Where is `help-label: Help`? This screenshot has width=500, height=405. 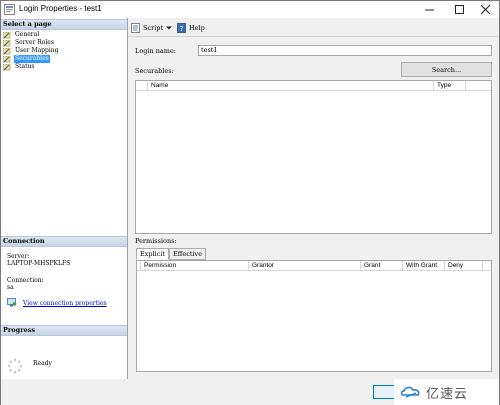
help-label: Help is located at coordinates (197, 27).